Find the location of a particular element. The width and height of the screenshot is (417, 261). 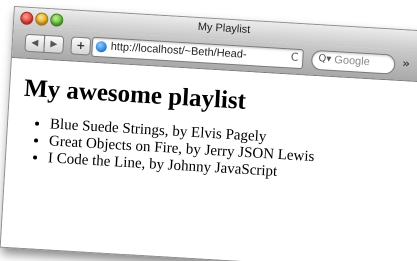

forward-icon: ▶ is located at coordinates (54, 44).